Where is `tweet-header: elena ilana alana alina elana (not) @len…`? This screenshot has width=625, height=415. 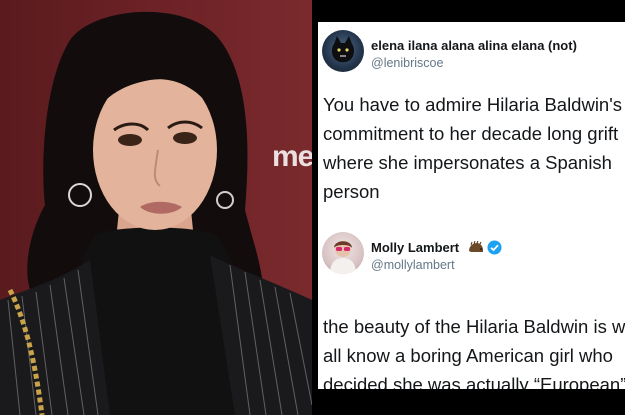 tweet-header: elena ilana alana alina elana (not) @len… is located at coordinates (471, 53).